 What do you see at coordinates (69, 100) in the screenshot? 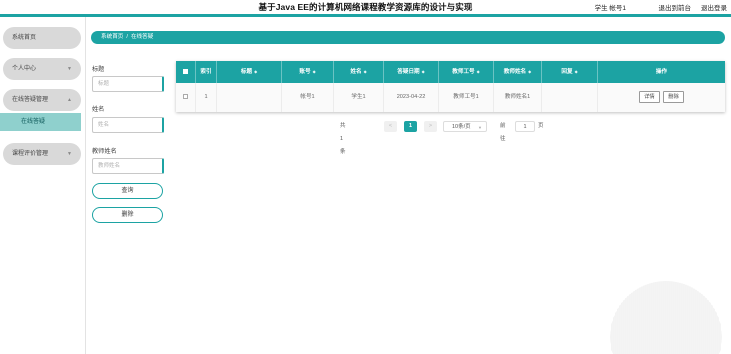
I see `chevron-down-icon: ▲` at bounding box center [69, 100].